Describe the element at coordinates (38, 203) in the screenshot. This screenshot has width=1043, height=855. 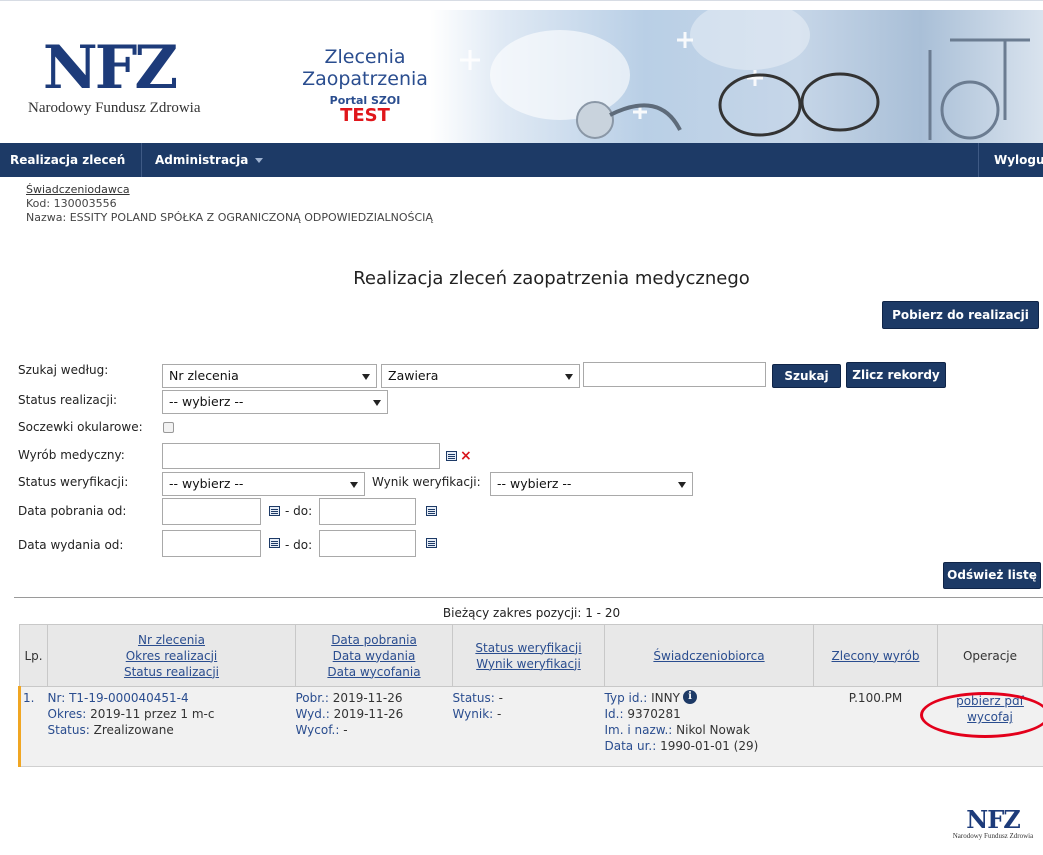
I see `provider-kod-label: Kod:` at that location.